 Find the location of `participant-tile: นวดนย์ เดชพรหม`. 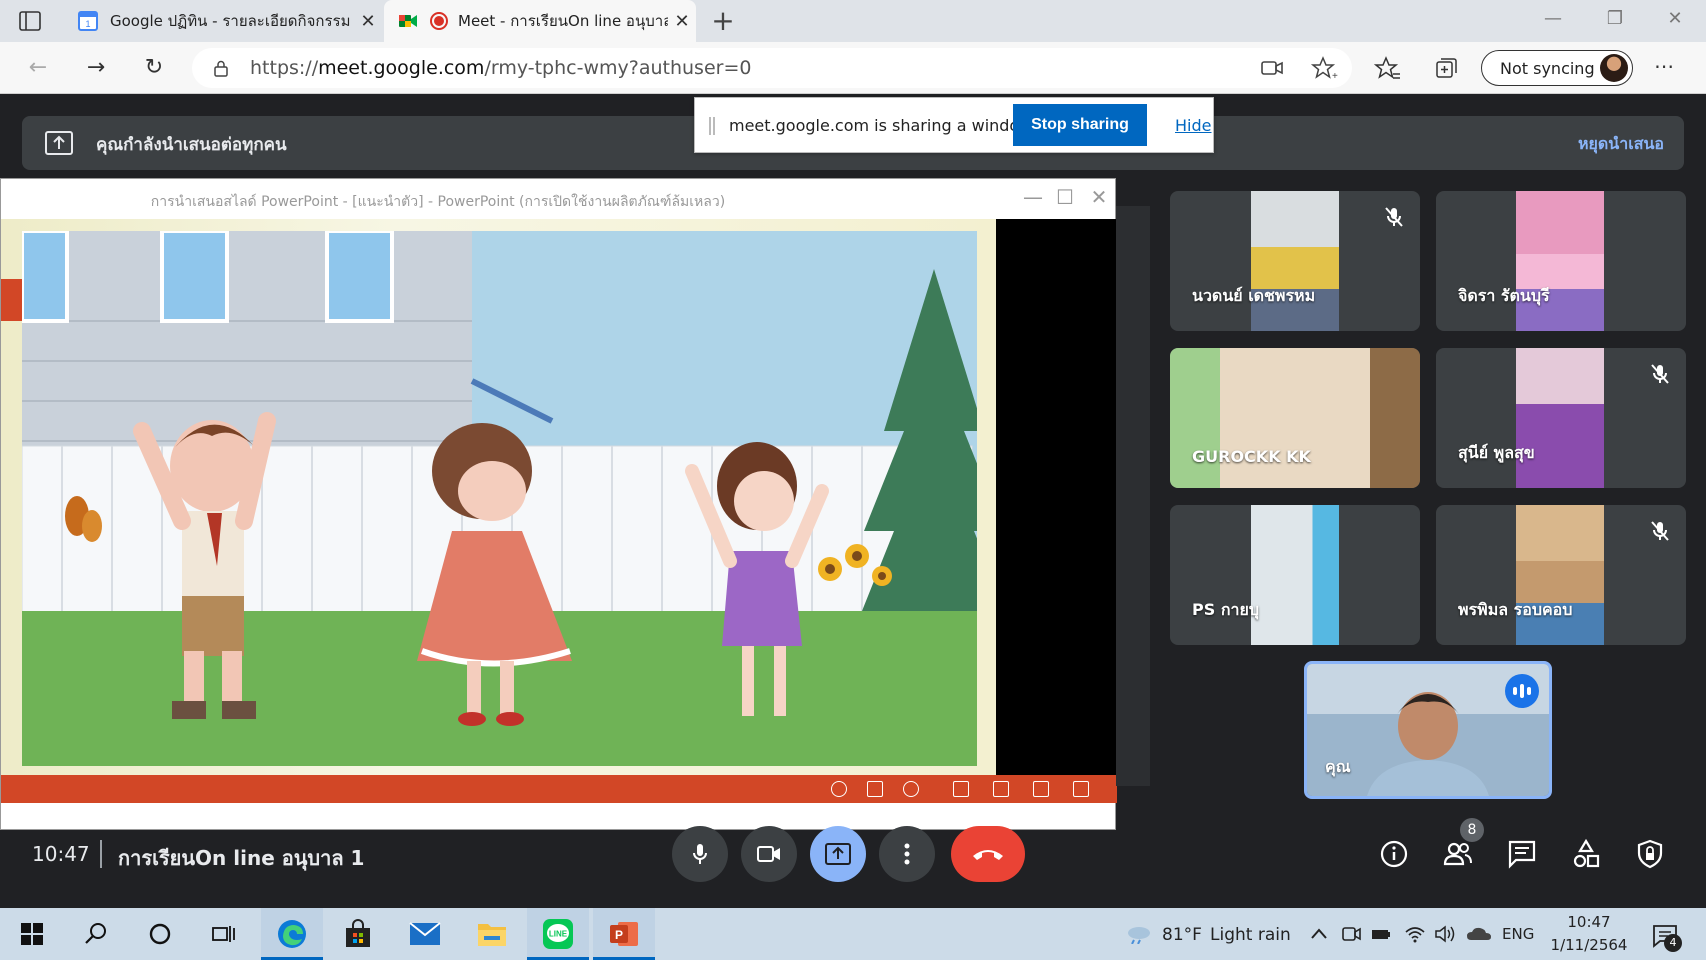

participant-tile: นวดนย์ เดชพรหม is located at coordinates (1295, 261).